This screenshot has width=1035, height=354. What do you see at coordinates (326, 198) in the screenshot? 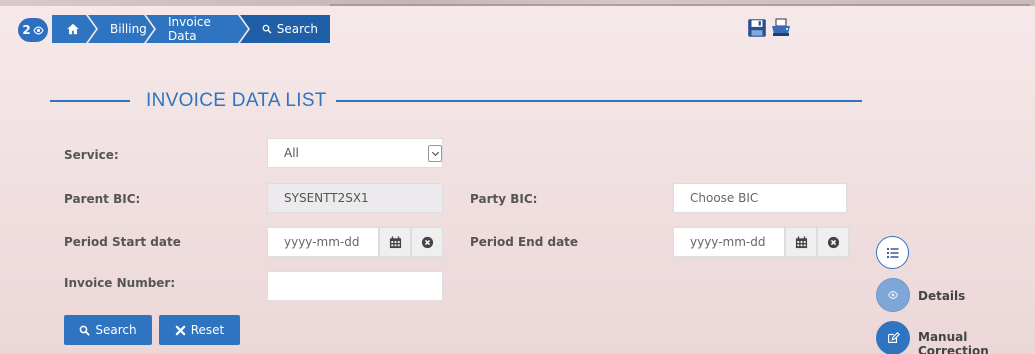
I see `parent-bic-value: SYSENTT2SX1` at bounding box center [326, 198].